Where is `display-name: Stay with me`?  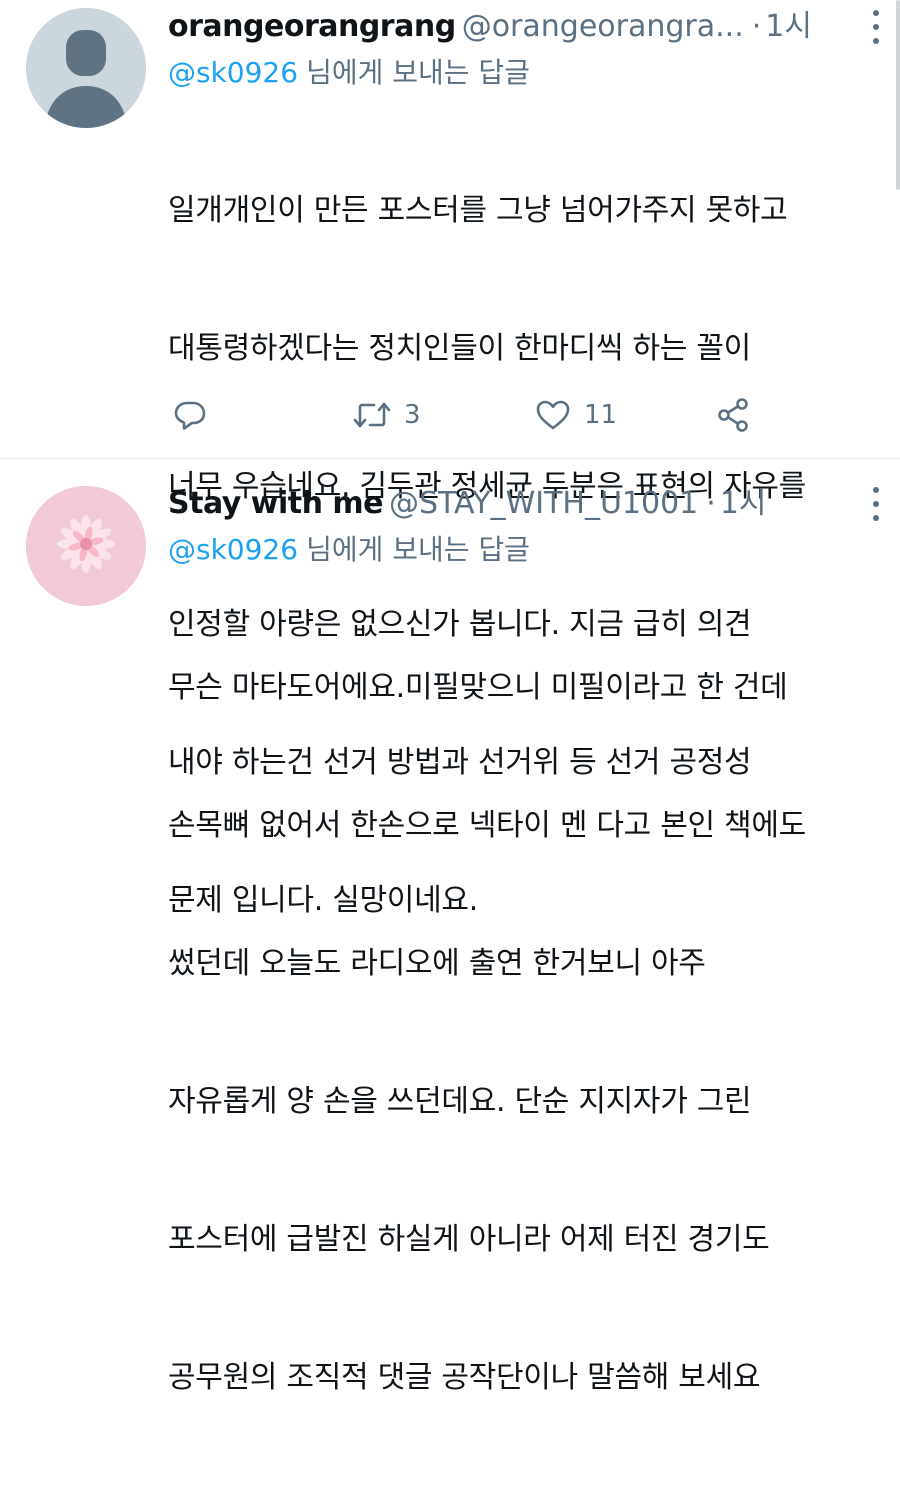 display-name: Stay with me is located at coordinates (276, 503).